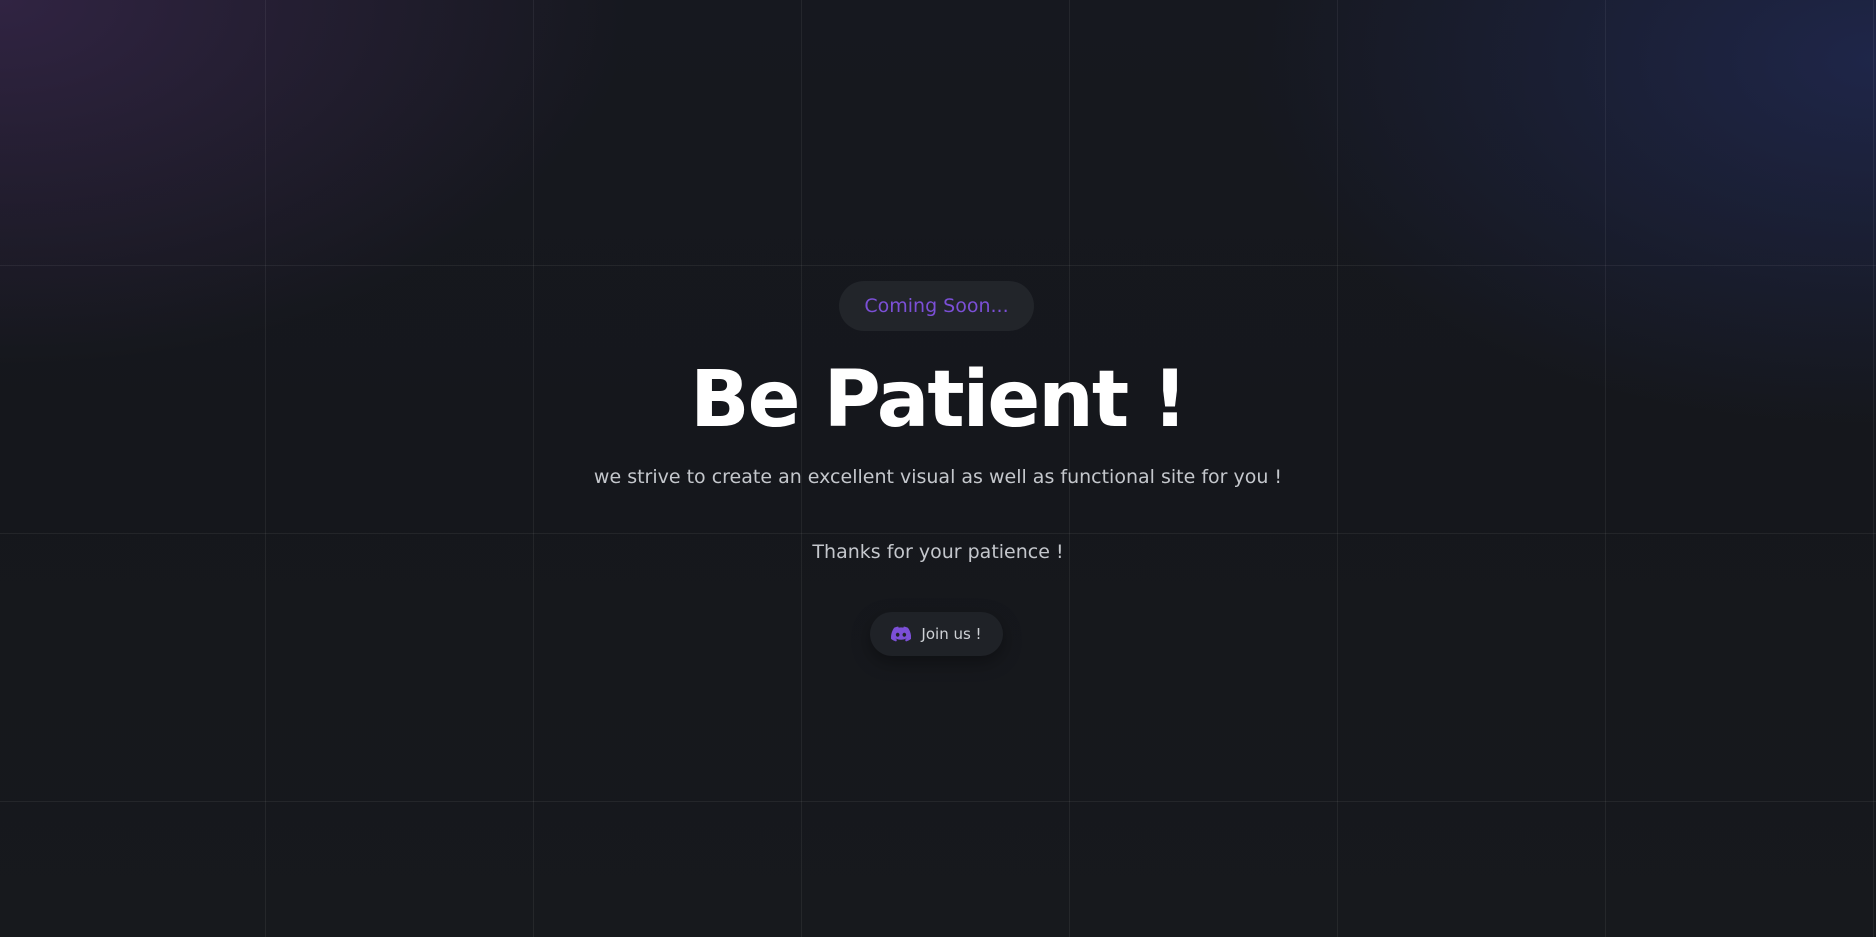 The width and height of the screenshot is (1876, 937). What do you see at coordinates (938, 552) in the screenshot?
I see `thanks-text: Thanks for your patience !` at bounding box center [938, 552].